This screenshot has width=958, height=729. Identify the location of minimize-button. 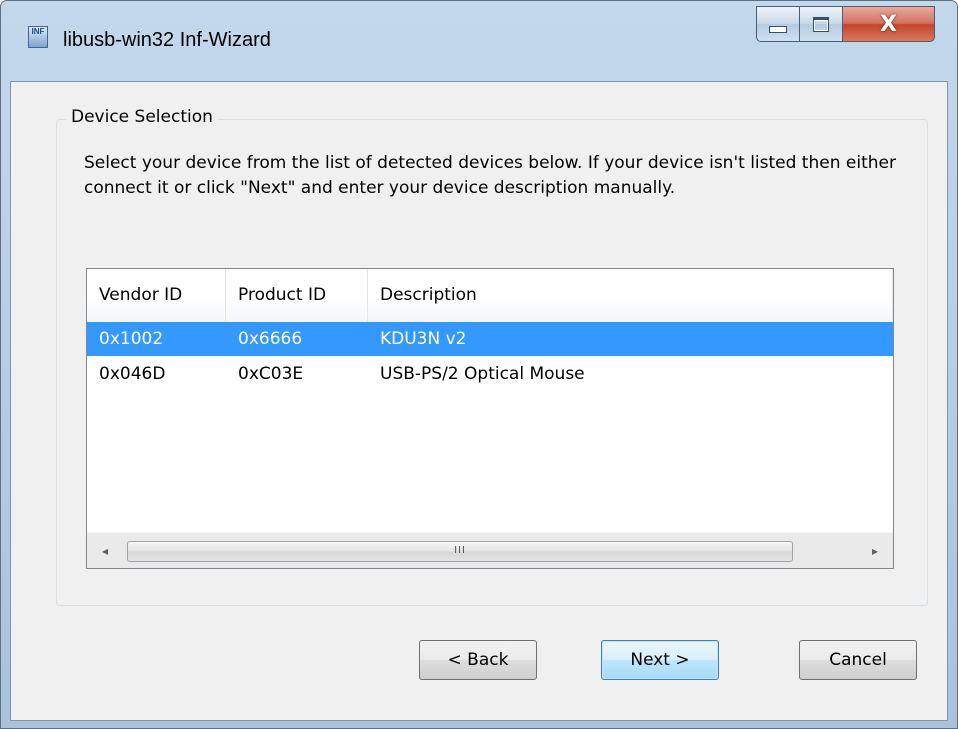
(778, 24).